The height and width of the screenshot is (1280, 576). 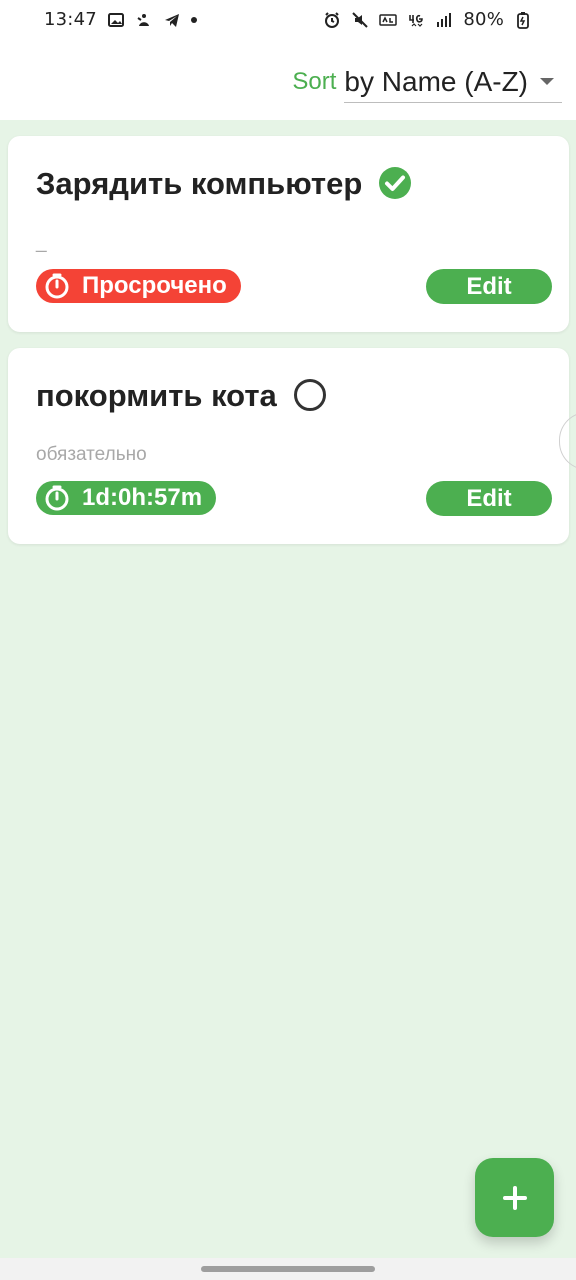 What do you see at coordinates (314, 81) in the screenshot?
I see `sort-label: Sort` at bounding box center [314, 81].